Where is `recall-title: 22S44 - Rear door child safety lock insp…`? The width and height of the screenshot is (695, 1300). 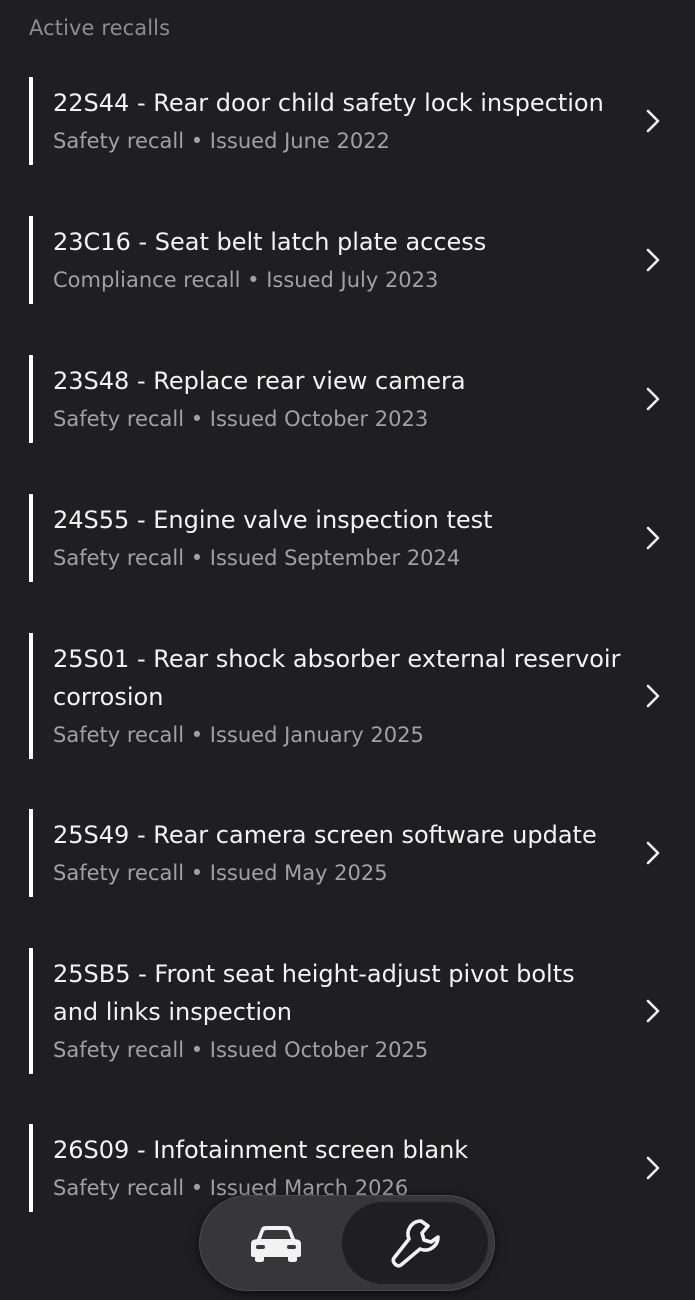 recall-title: 22S44 - Rear door child safety lock insp… is located at coordinates (328, 103).